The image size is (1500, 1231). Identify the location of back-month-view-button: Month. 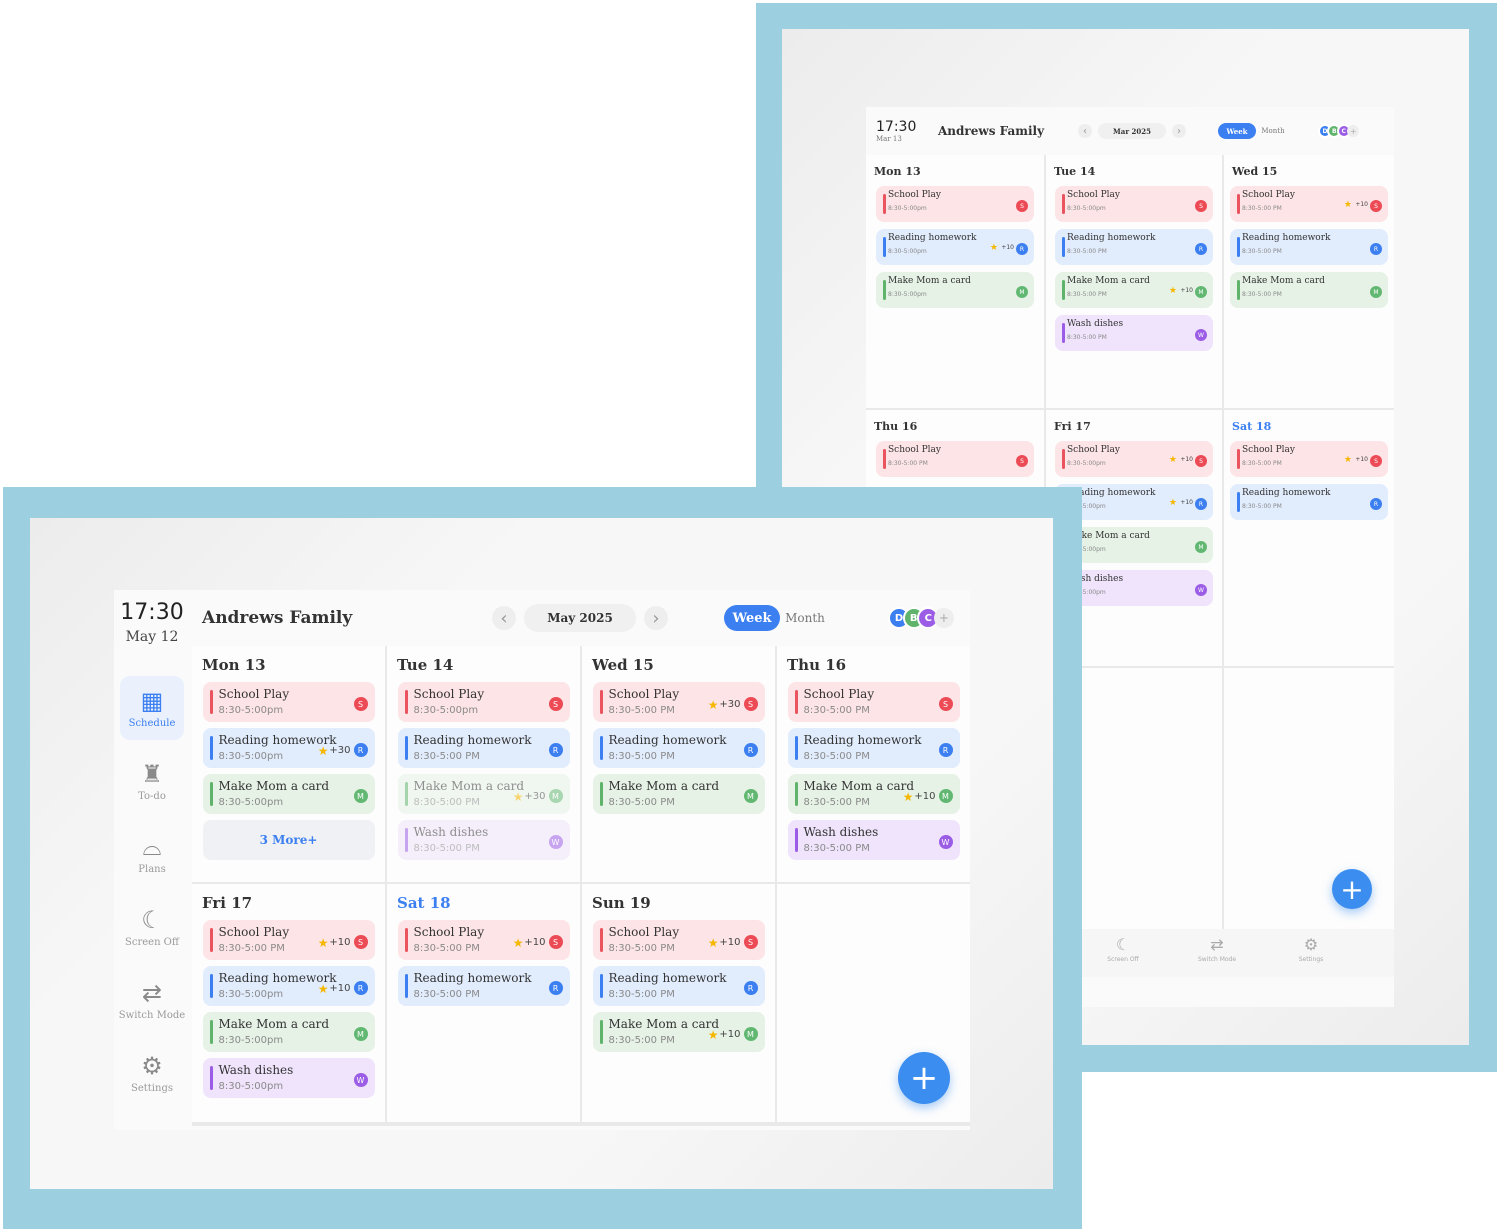
(1273, 131).